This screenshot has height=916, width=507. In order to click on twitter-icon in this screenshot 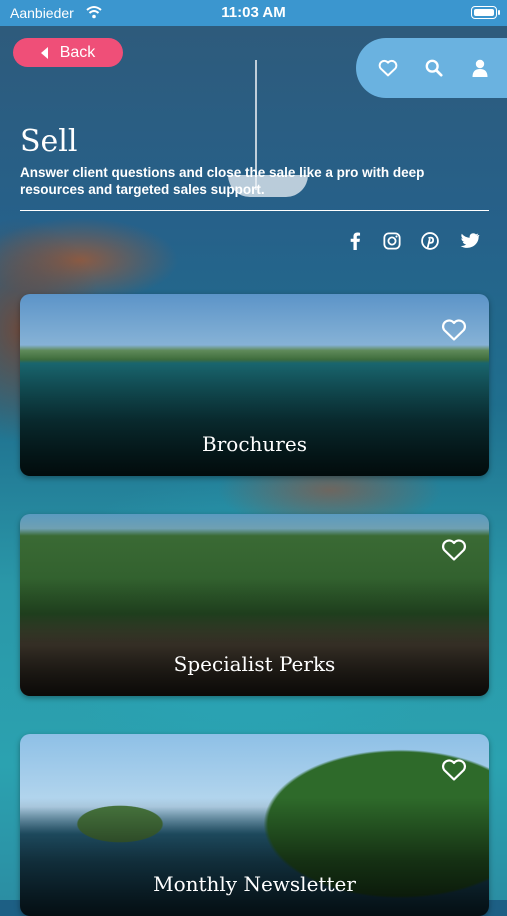, I will do `click(470, 240)`.